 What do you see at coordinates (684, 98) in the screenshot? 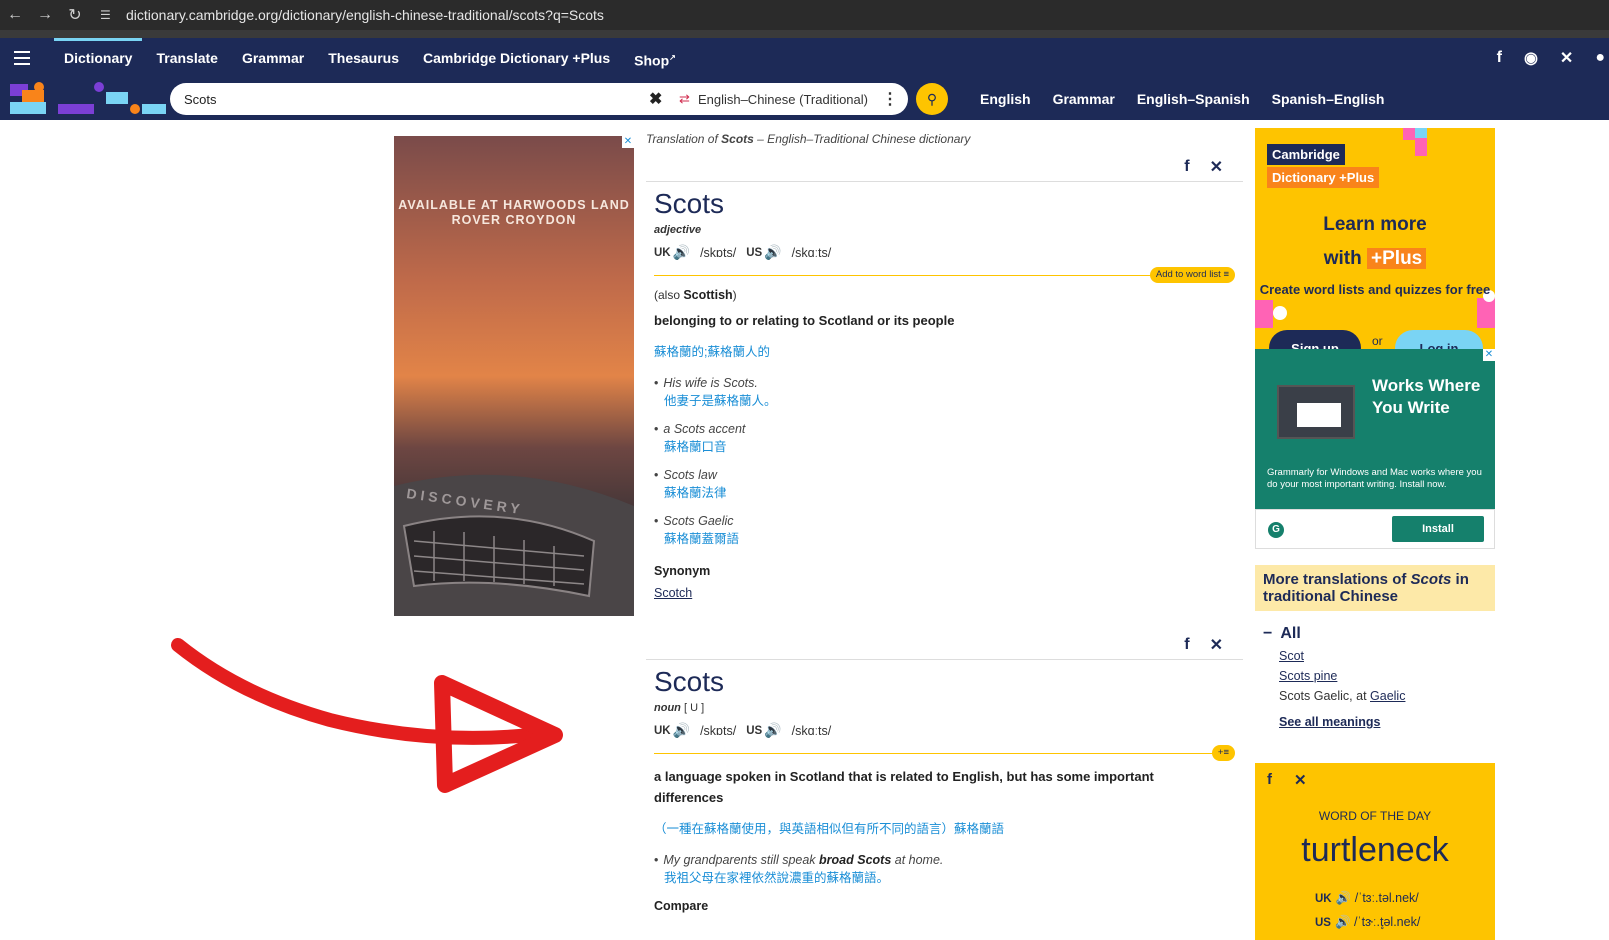
I see `language-swap-icon: ⇄` at bounding box center [684, 98].